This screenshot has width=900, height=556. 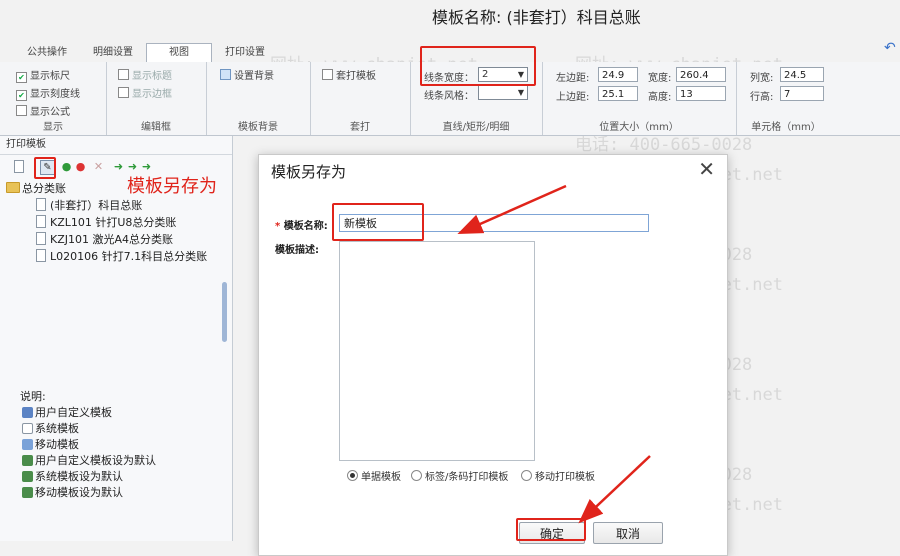 What do you see at coordinates (520, 92) in the screenshot?
I see `dropdown-arrow-icon: ▼` at bounding box center [520, 92].